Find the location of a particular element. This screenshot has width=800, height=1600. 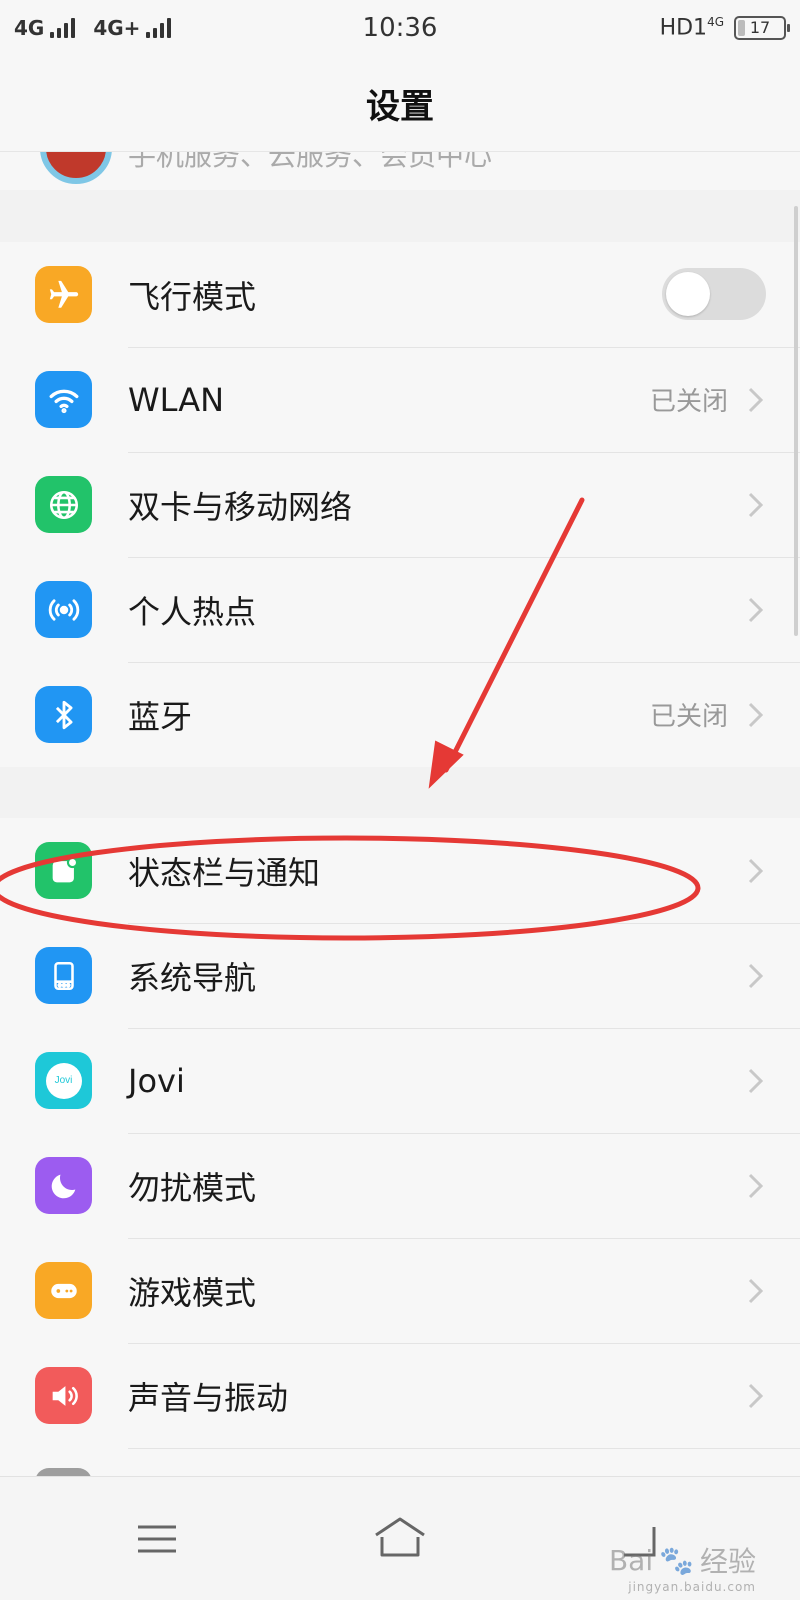

settings-item-status-bar-notifications: 状态栏与通知 is located at coordinates (400, 870).